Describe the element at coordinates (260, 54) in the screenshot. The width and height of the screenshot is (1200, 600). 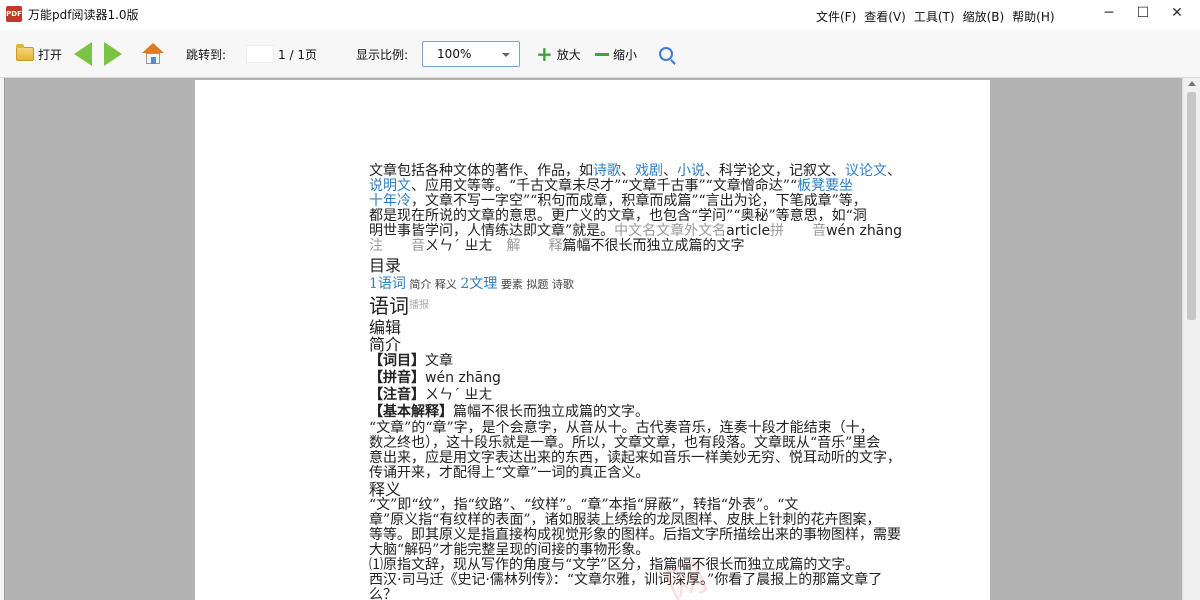
I see `page-number-input` at that location.